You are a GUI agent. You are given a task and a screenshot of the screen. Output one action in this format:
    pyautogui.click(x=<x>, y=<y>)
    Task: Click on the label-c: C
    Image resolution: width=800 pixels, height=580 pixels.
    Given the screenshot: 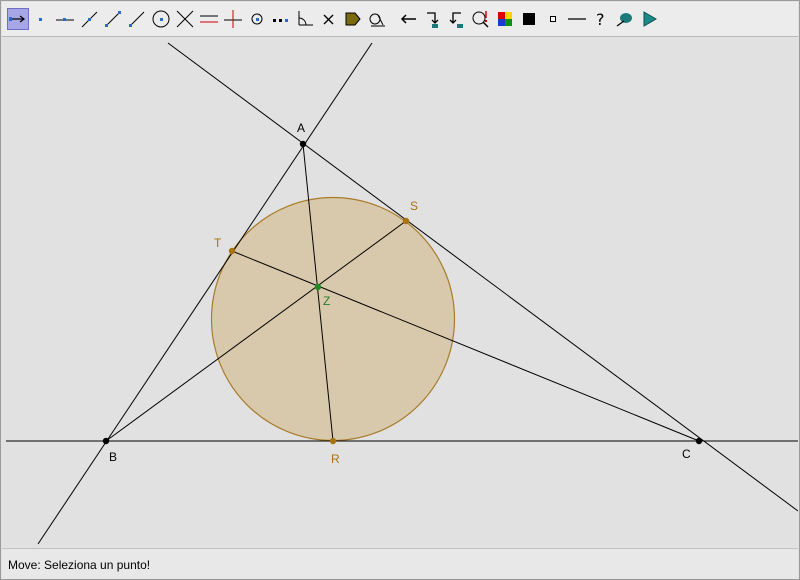 What is the action you would take?
    pyautogui.click(x=686, y=454)
    